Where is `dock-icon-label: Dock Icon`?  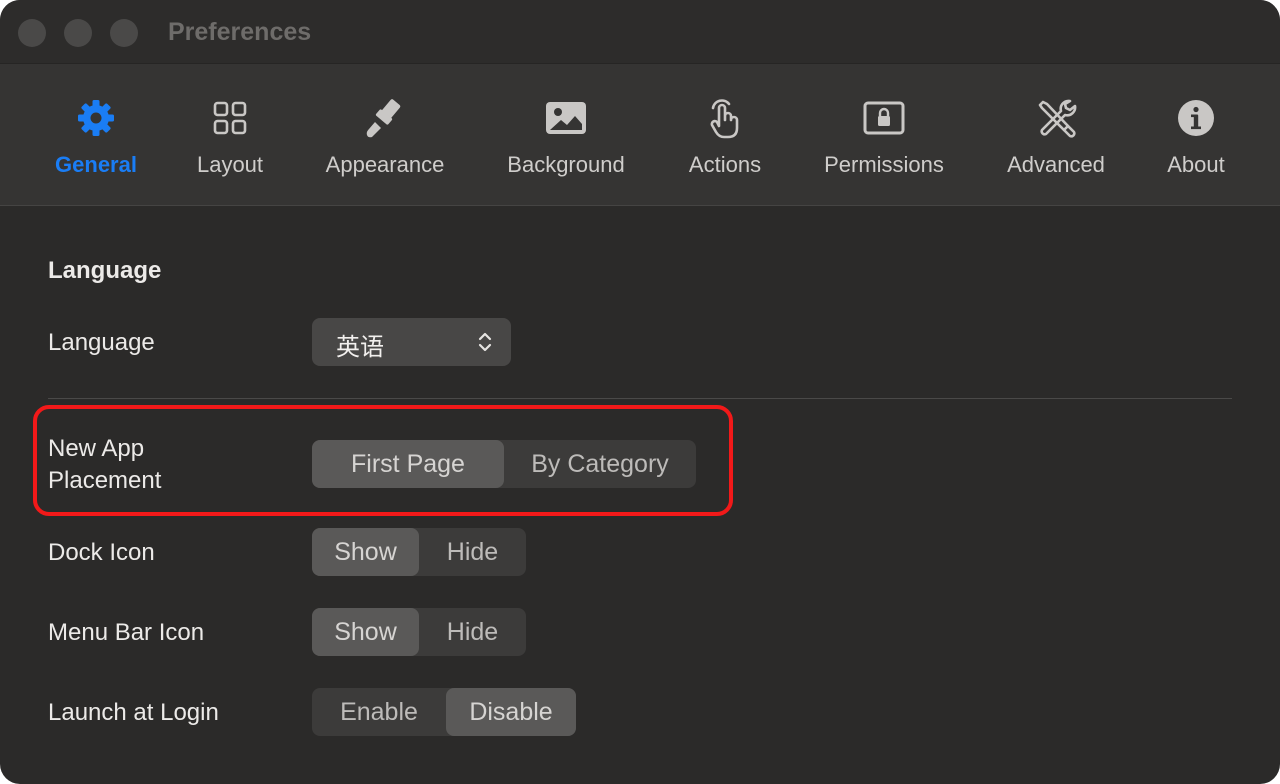
dock-icon-label: Dock Icon is located at coordinates (101, 552).